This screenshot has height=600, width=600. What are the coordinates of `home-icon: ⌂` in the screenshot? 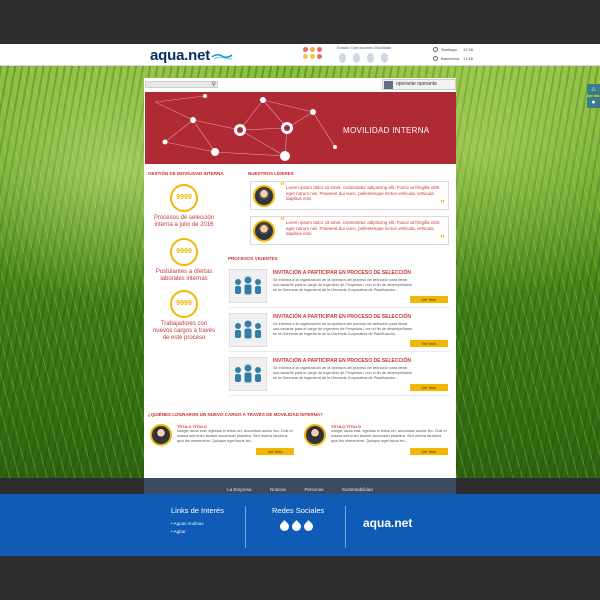 It's located at (593, 89).